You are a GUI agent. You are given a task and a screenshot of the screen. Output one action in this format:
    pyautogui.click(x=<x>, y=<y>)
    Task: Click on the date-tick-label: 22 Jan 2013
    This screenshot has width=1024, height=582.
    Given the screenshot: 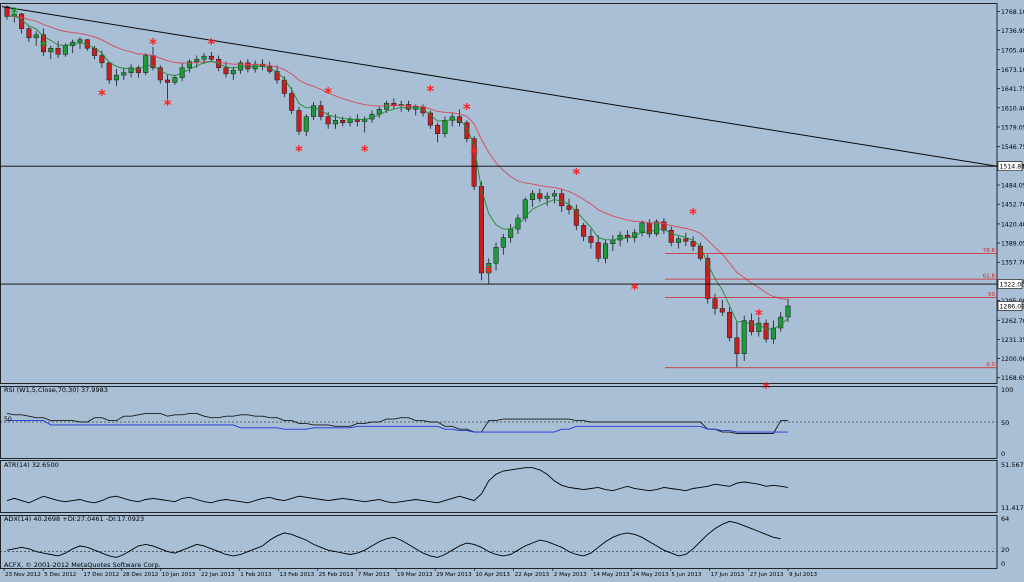 What is the action you would take?
    pyautogui.click(x=218, y=575)
    